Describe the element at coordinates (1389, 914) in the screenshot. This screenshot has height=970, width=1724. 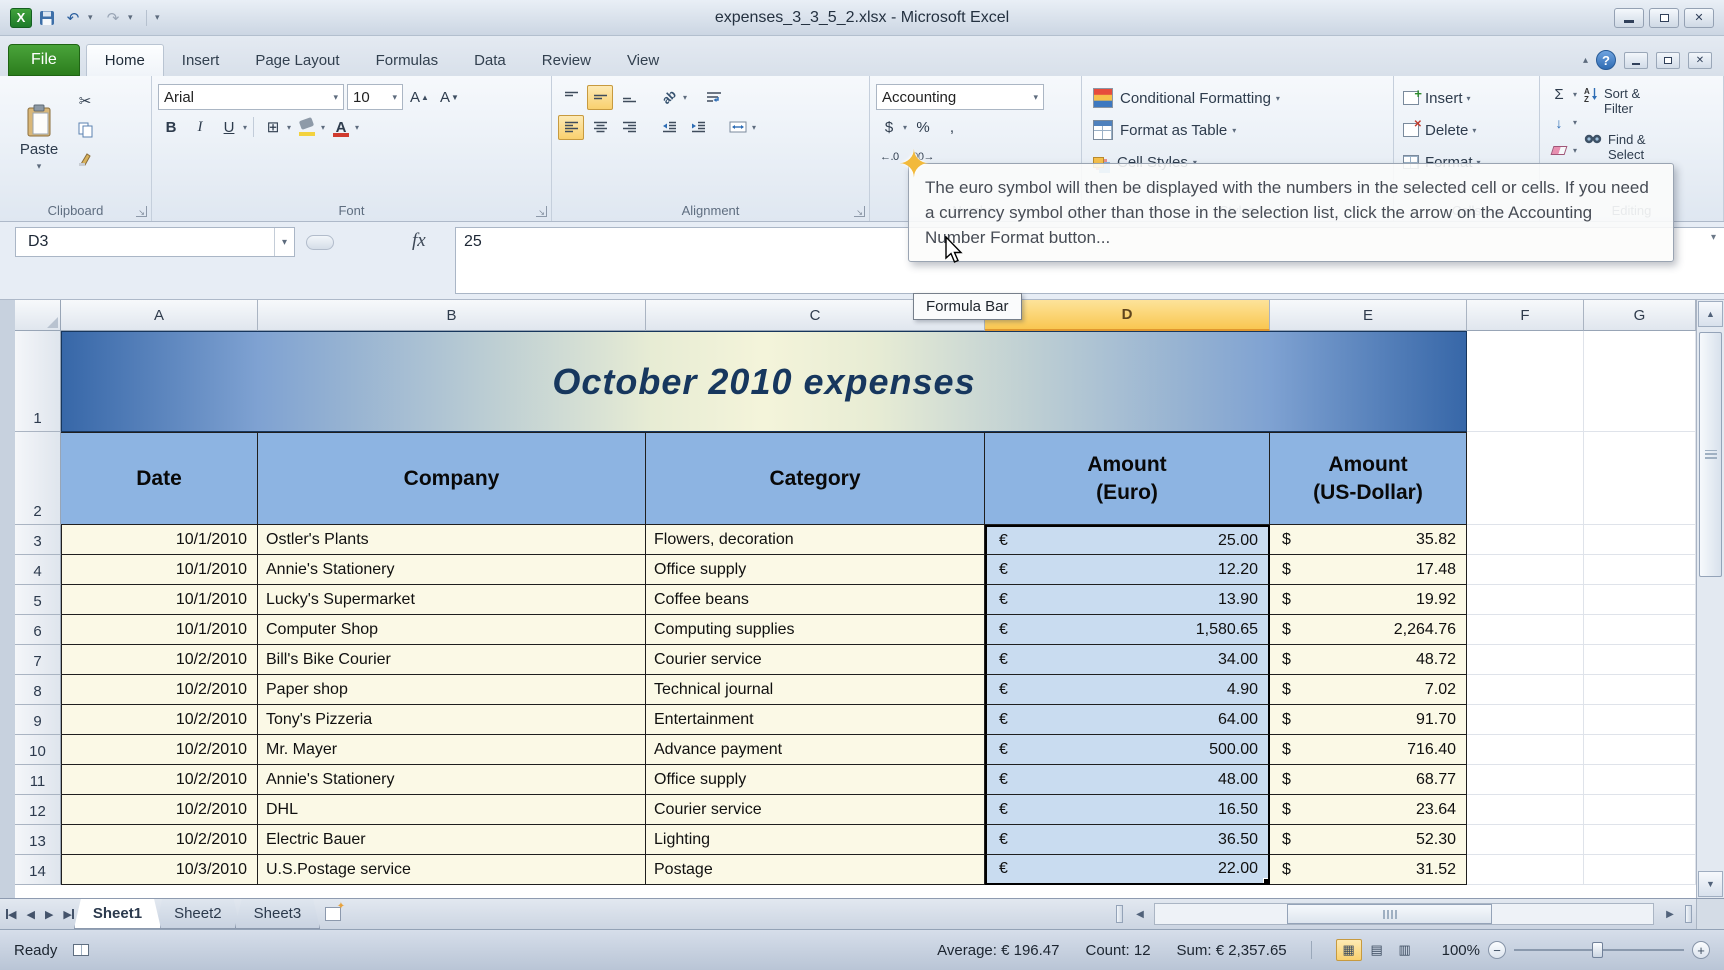
I see `horizontal-scroll-thumb` at that location.